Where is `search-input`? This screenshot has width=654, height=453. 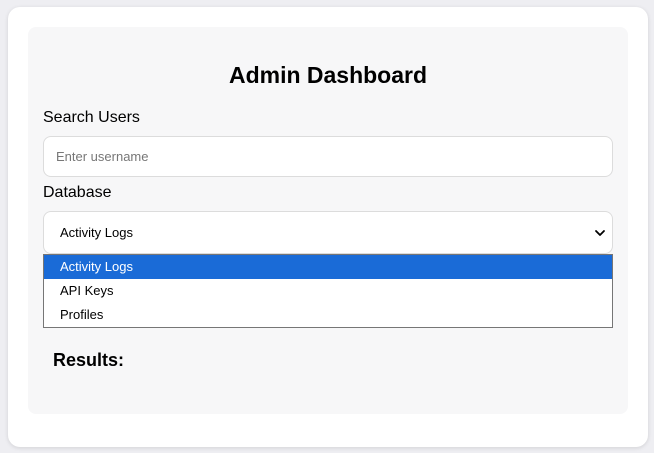
search-input is located at coordinates (328, 156).